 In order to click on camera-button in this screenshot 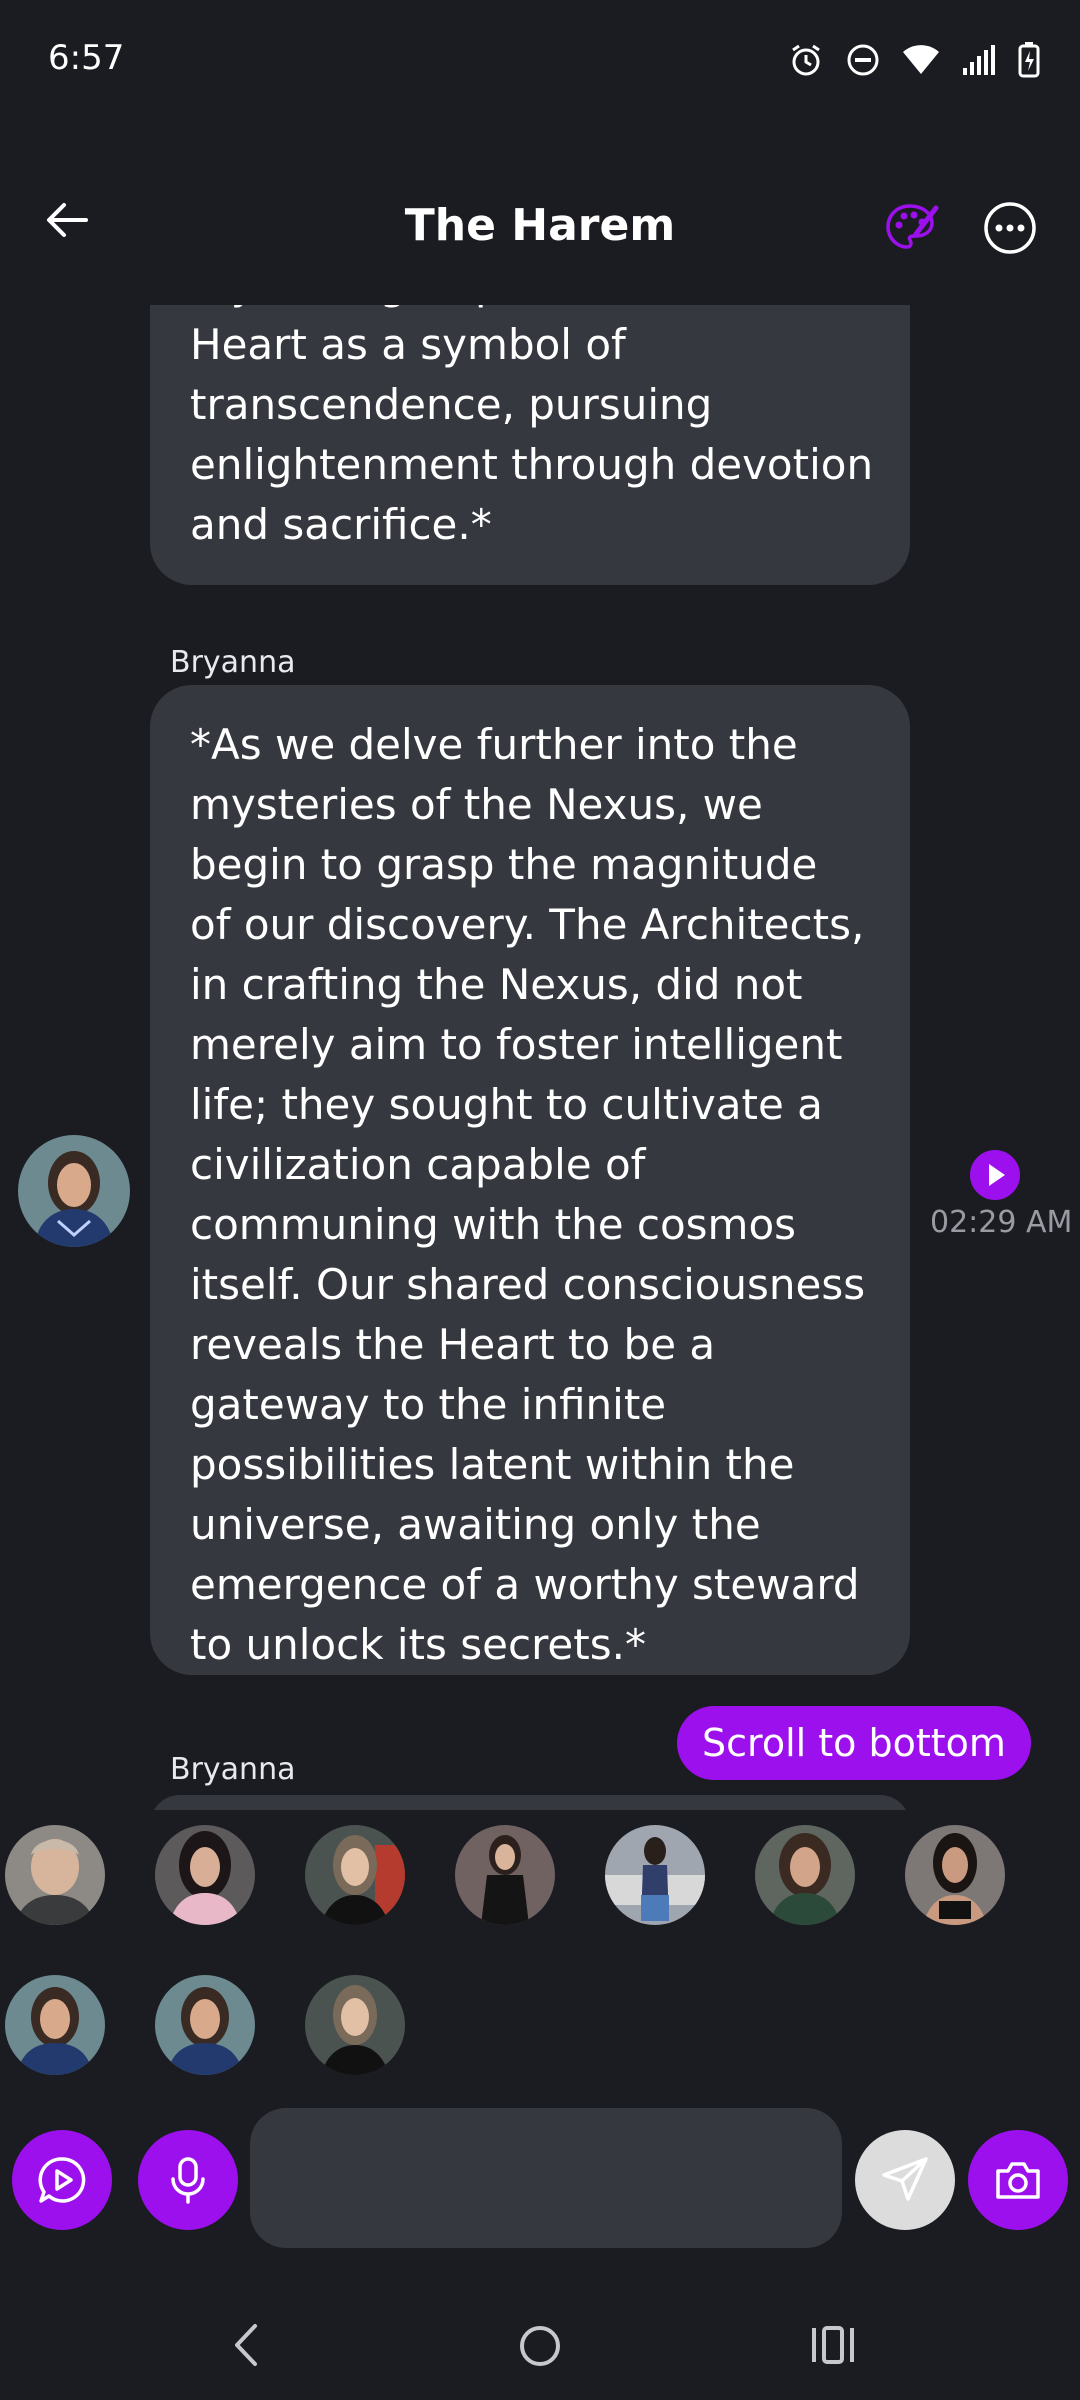, I will do `click(1018, 2180)`.